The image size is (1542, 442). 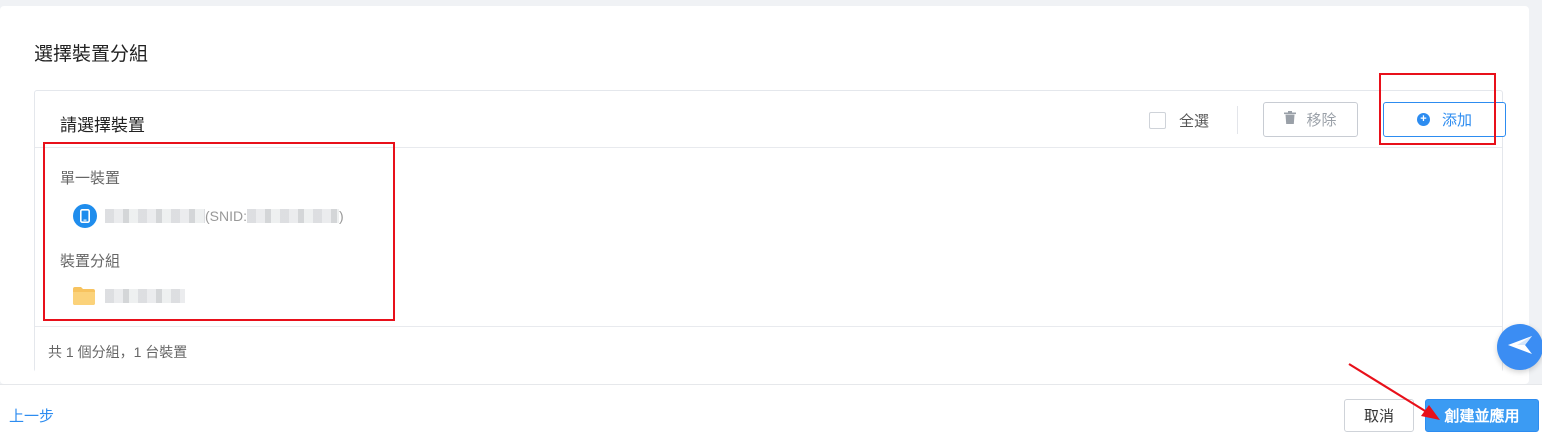 What do you see at coordinates (1456, 120) in the screenshot?
I see `add-label: 添加` at bounding box center [1456, 120].